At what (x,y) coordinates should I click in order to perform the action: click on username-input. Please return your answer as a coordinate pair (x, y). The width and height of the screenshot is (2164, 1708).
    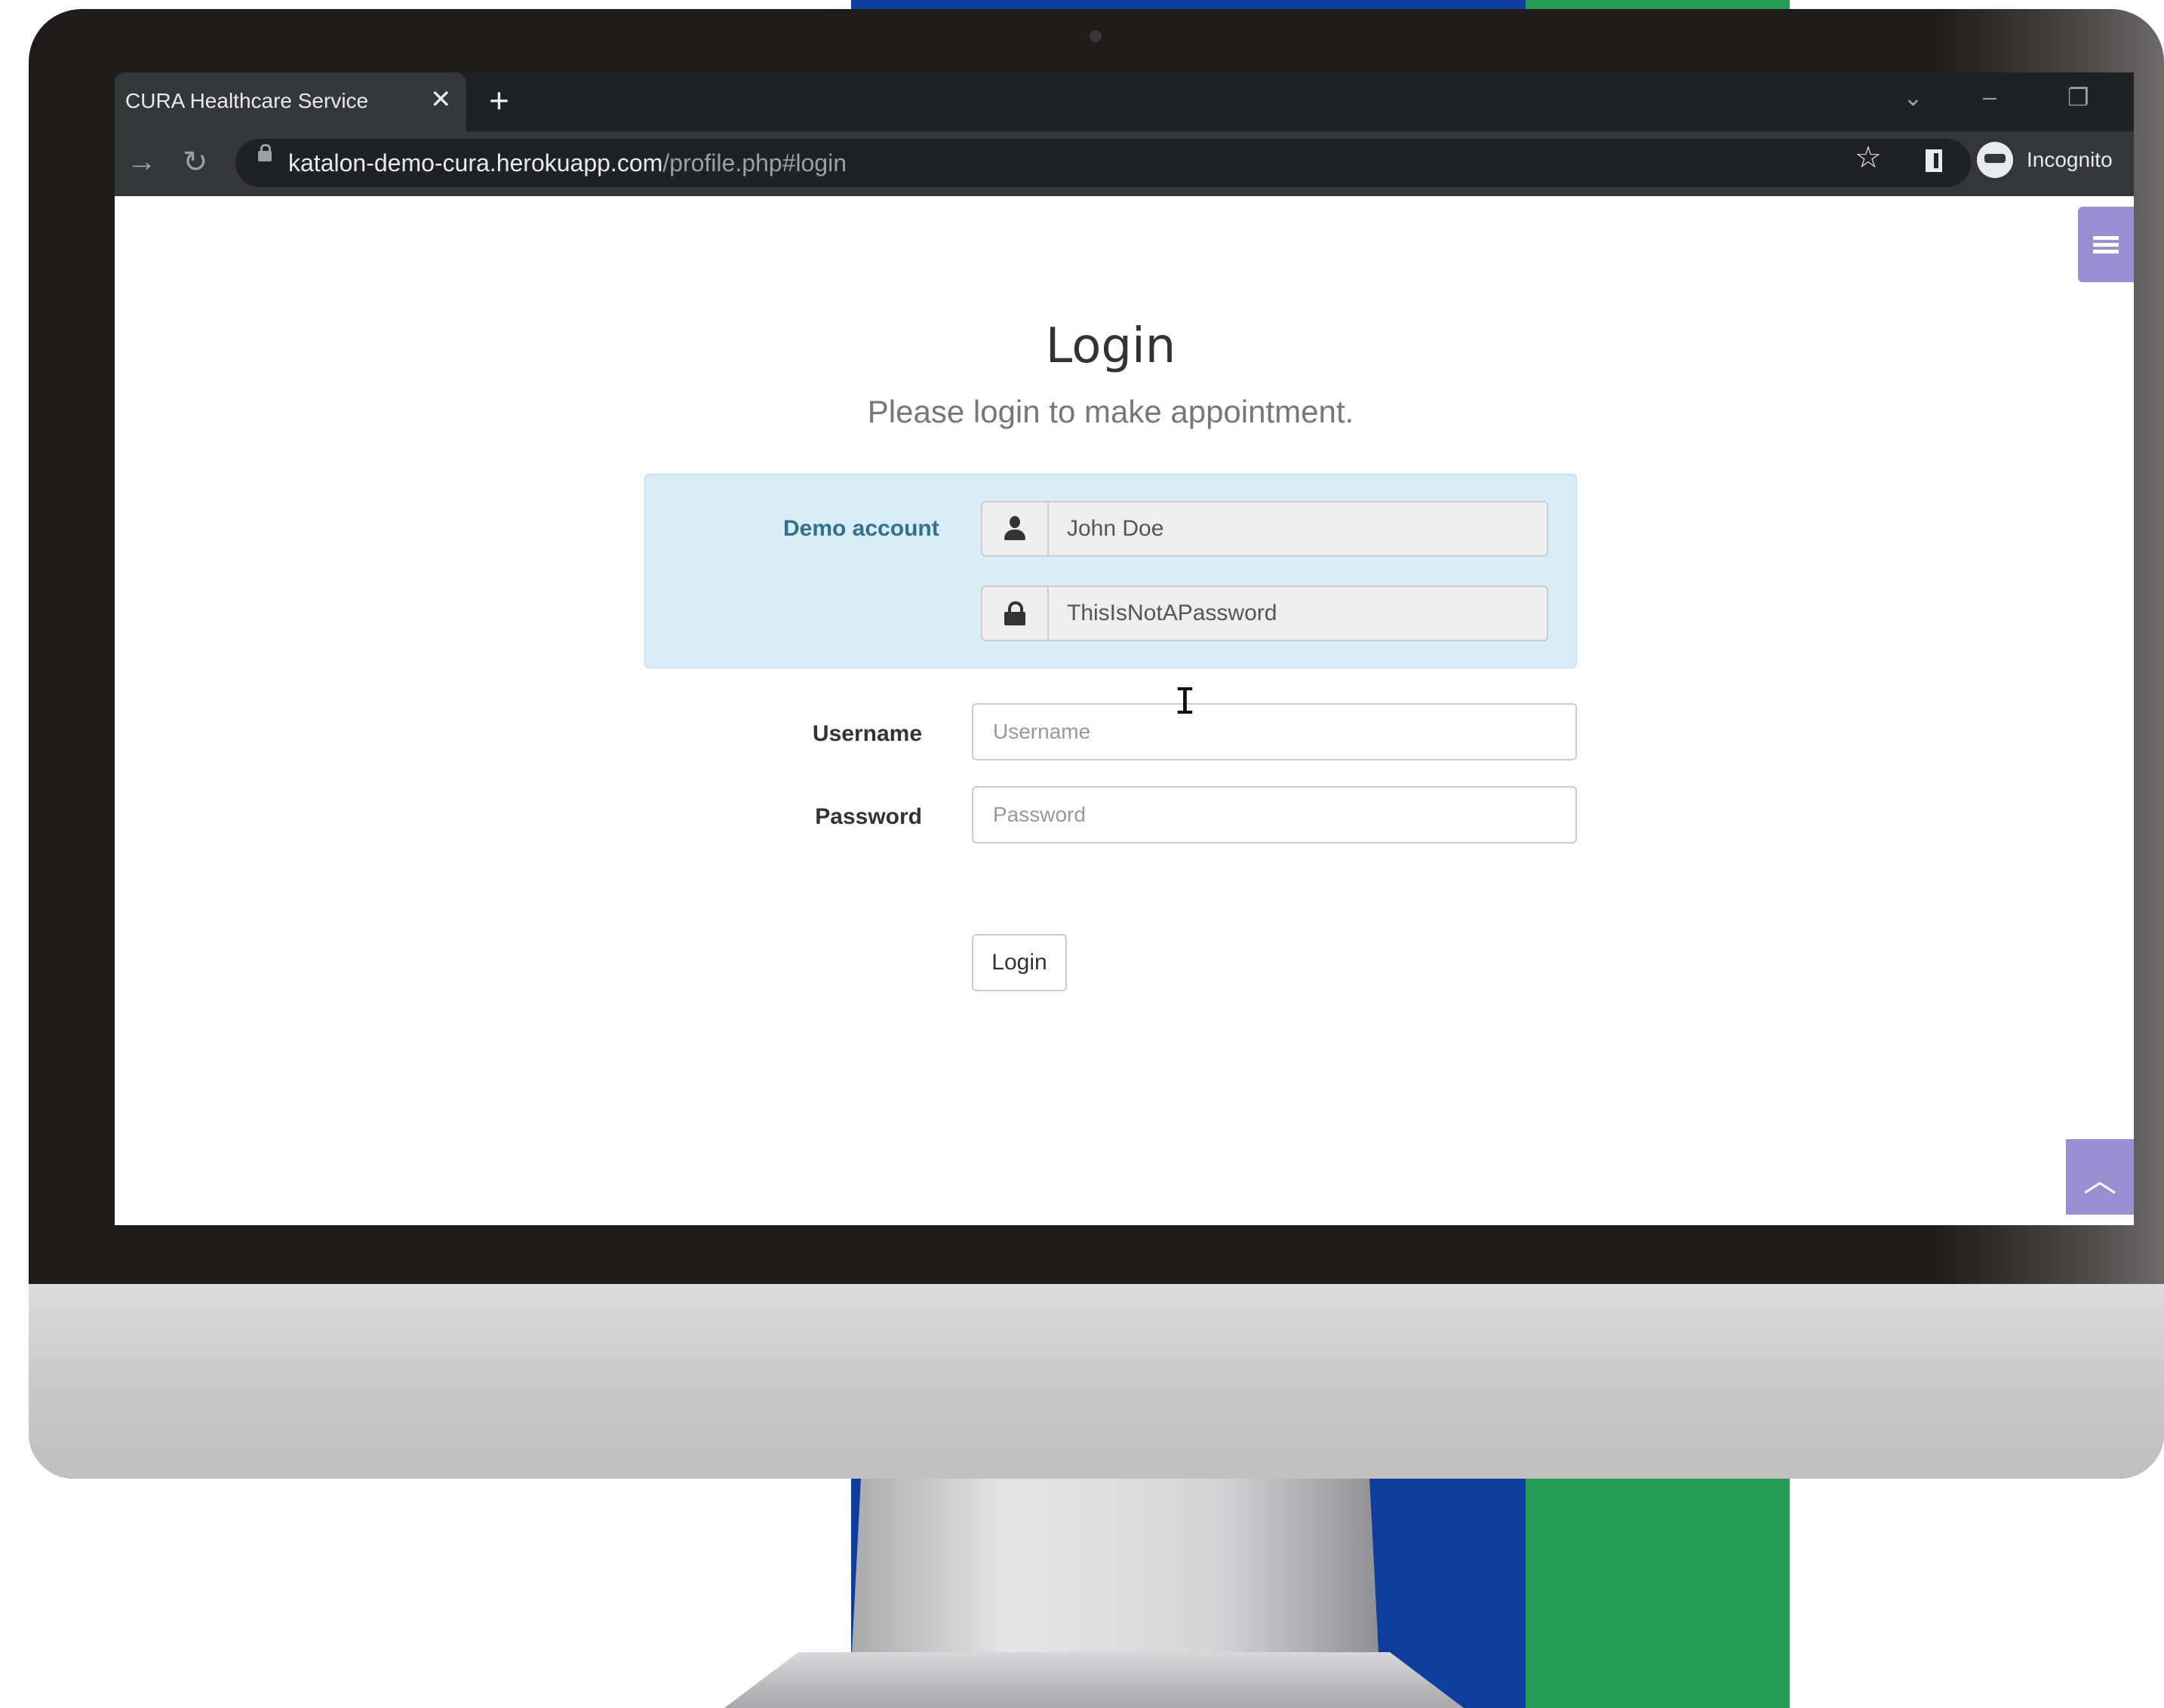
    Looking at the image, I should click on (1274, 731).